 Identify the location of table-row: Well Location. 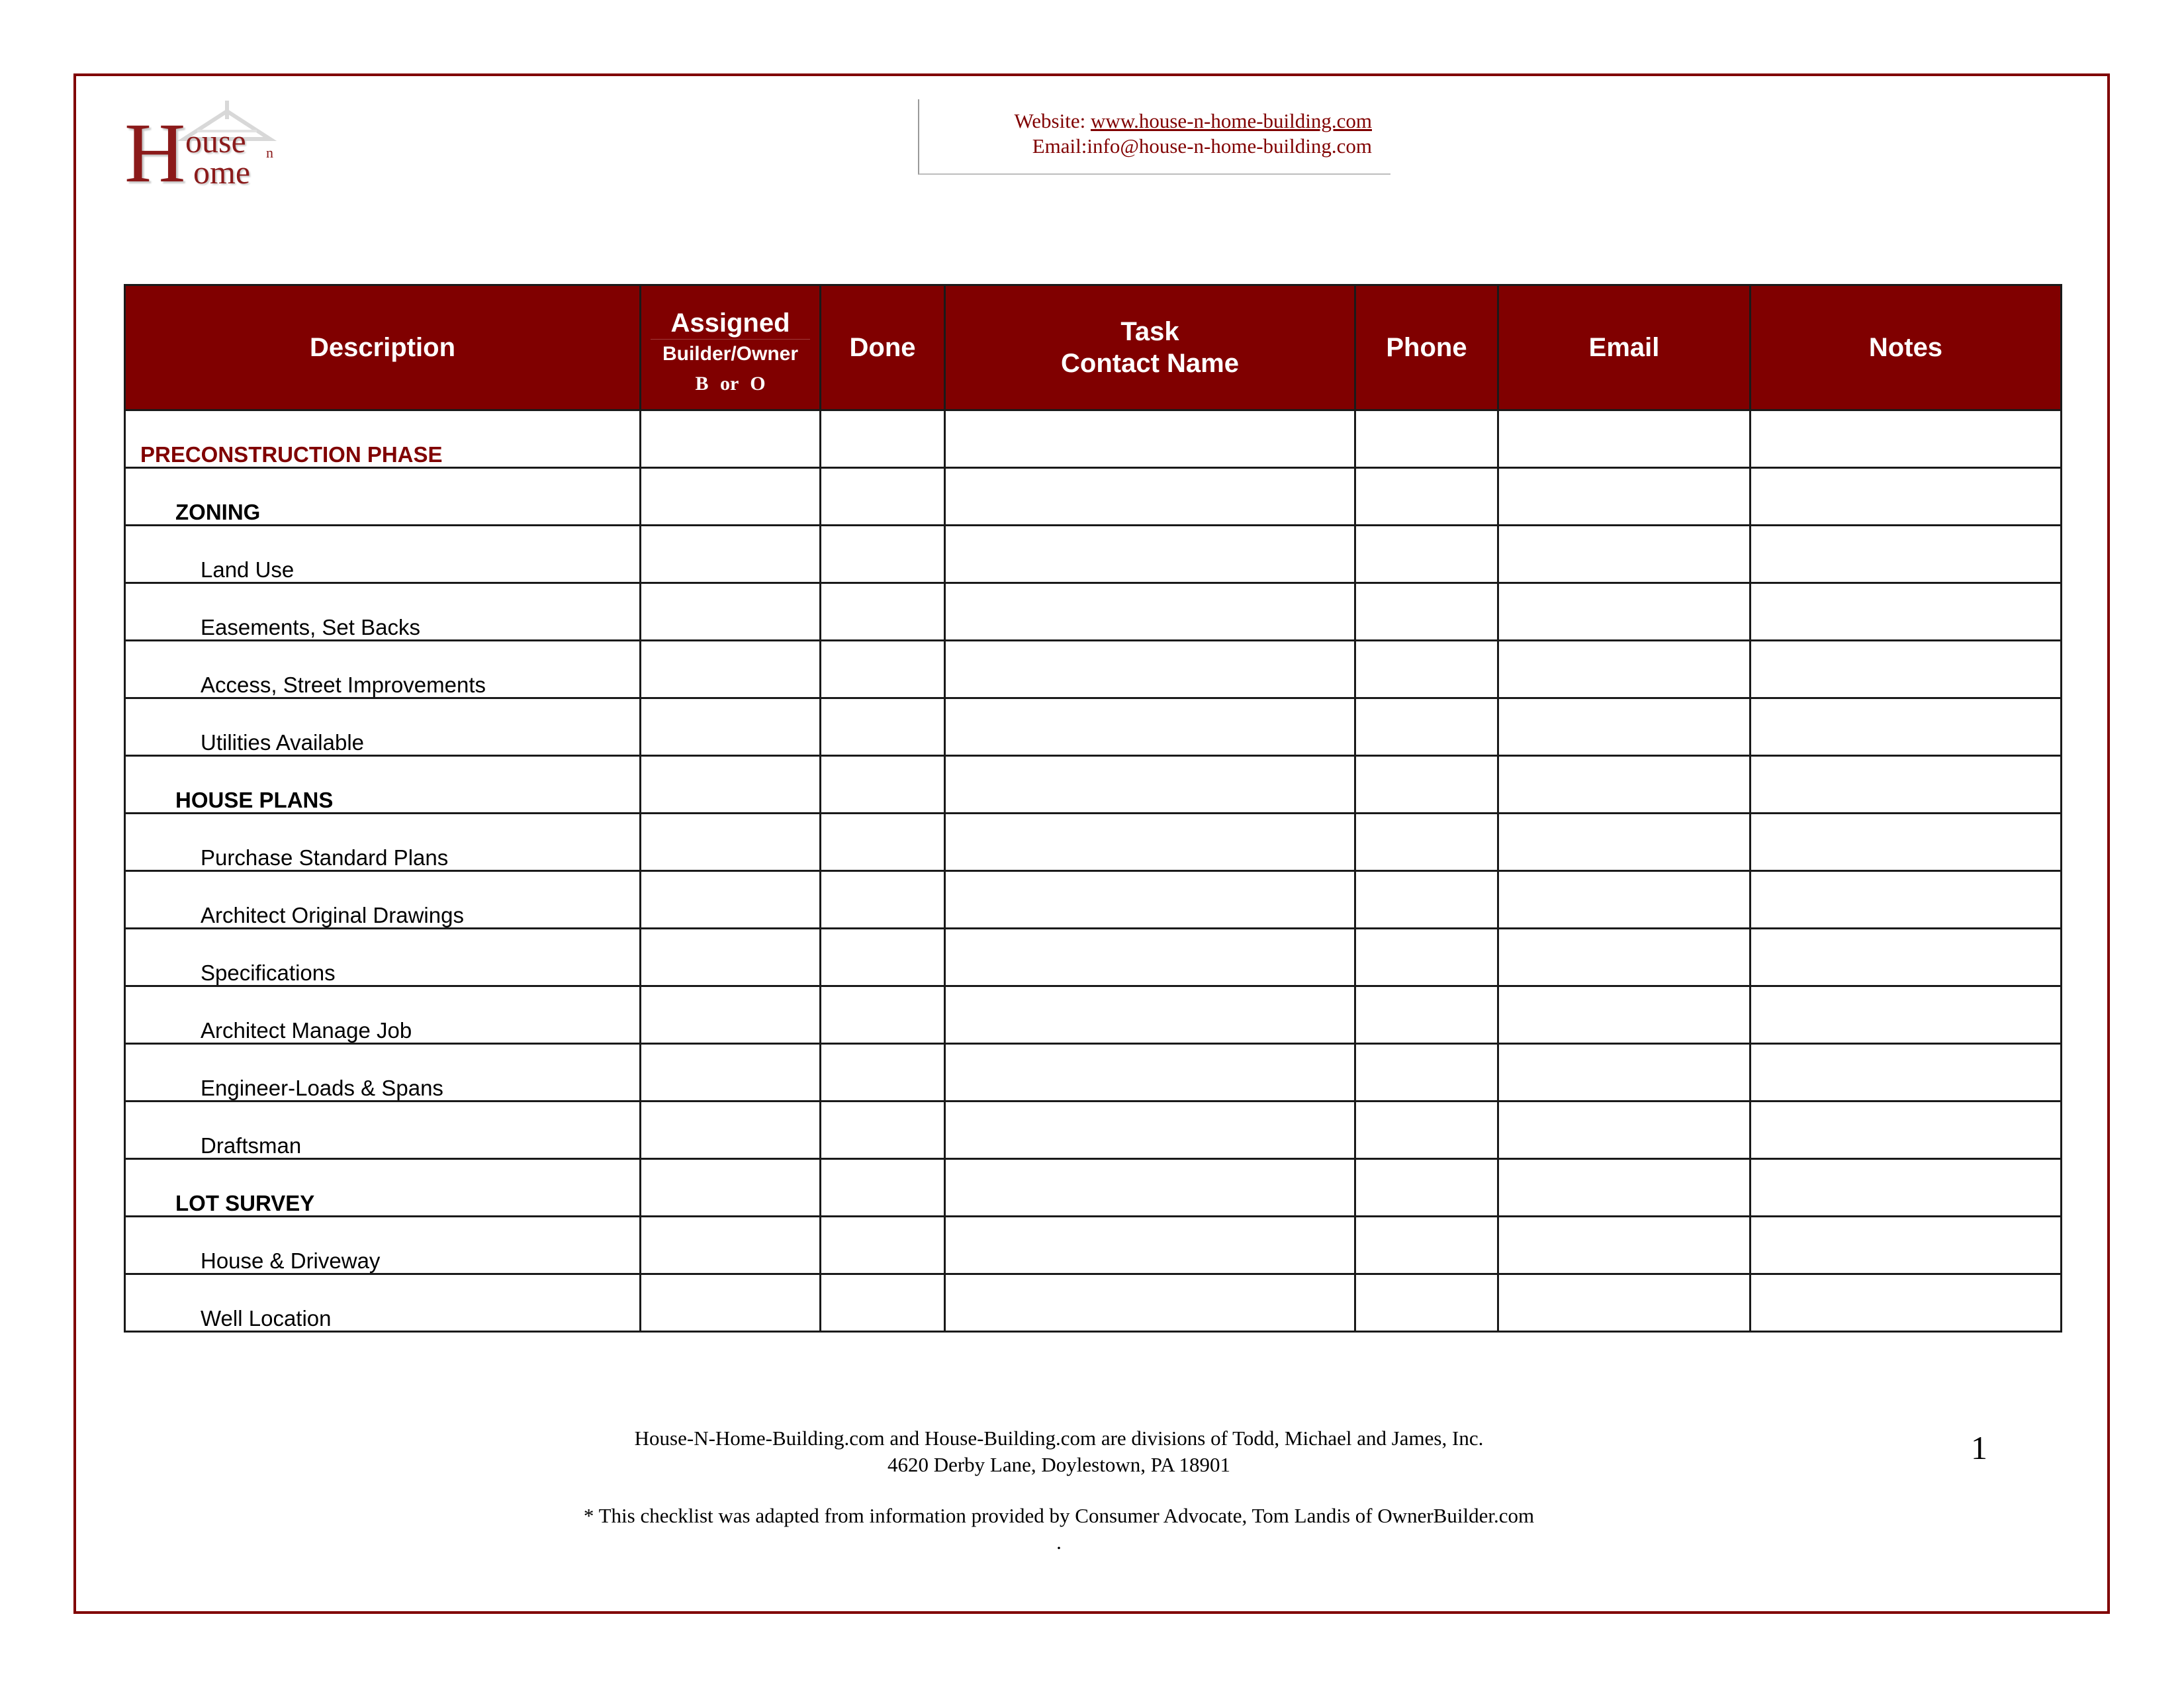
(1093, 1303).